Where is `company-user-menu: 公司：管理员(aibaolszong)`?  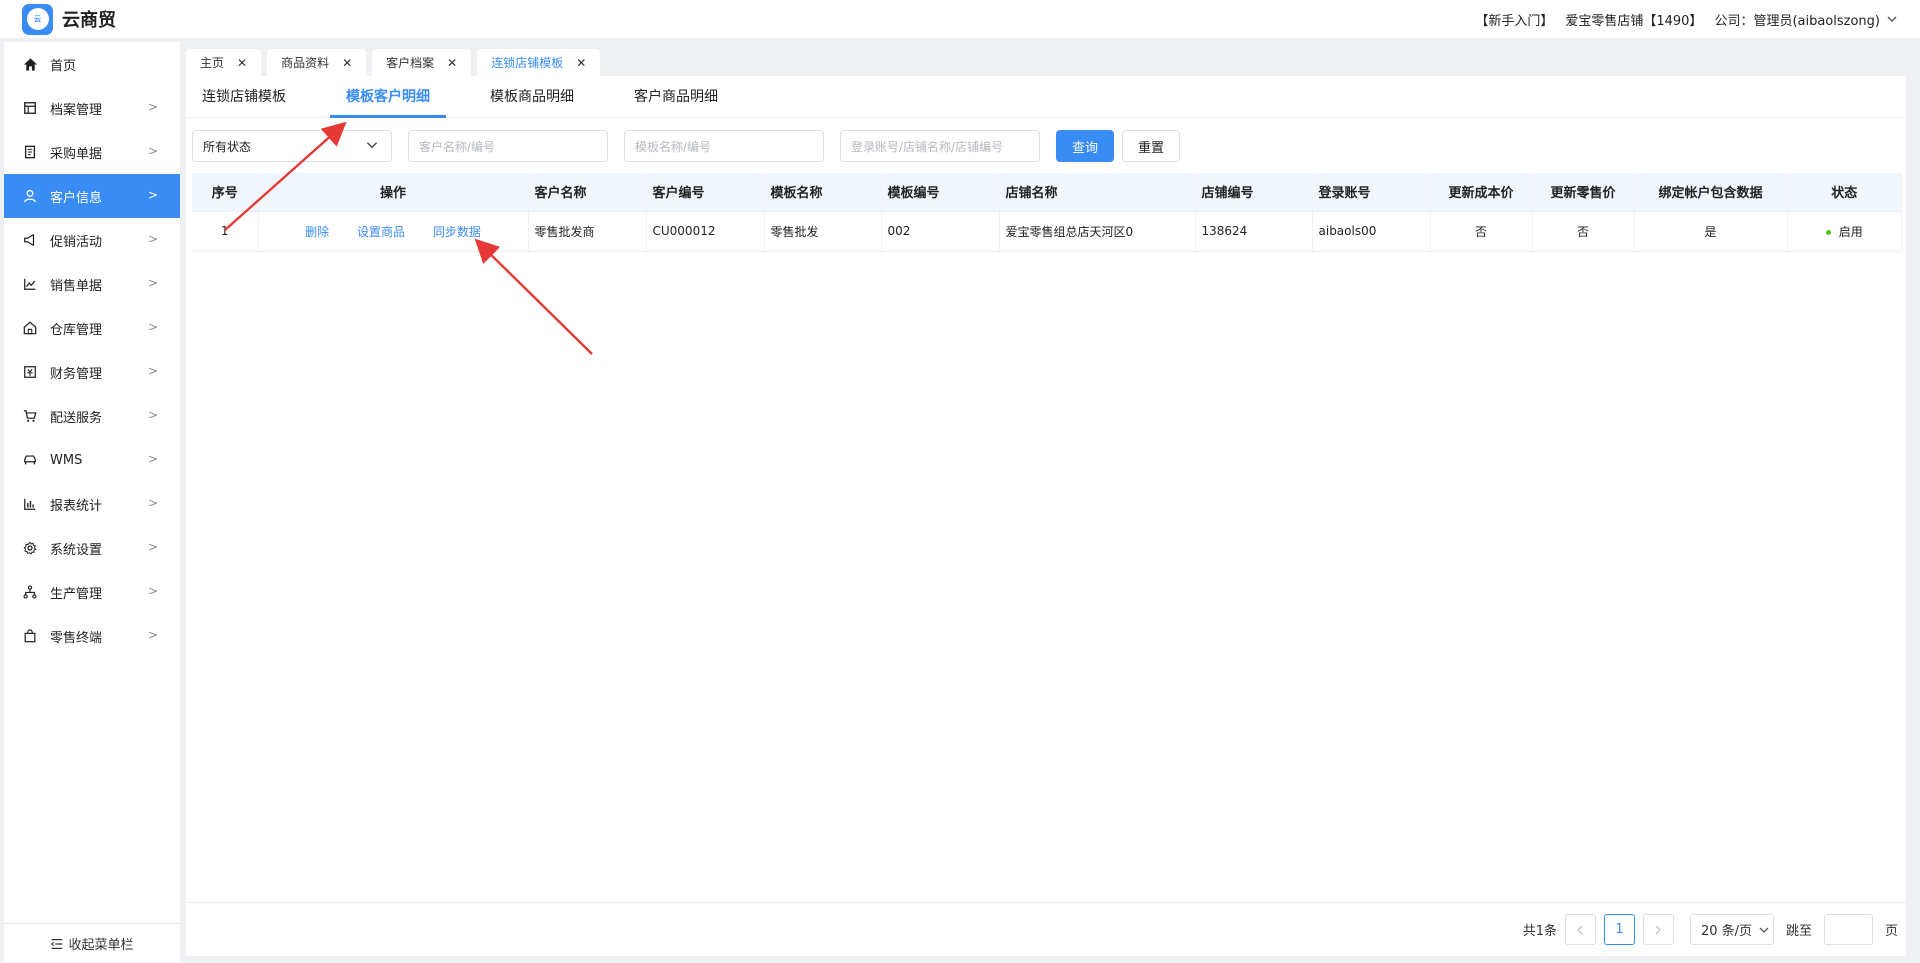 company-user-menu: 公司：管理员(aibaolszong) is located at coordinates (1797, 19).